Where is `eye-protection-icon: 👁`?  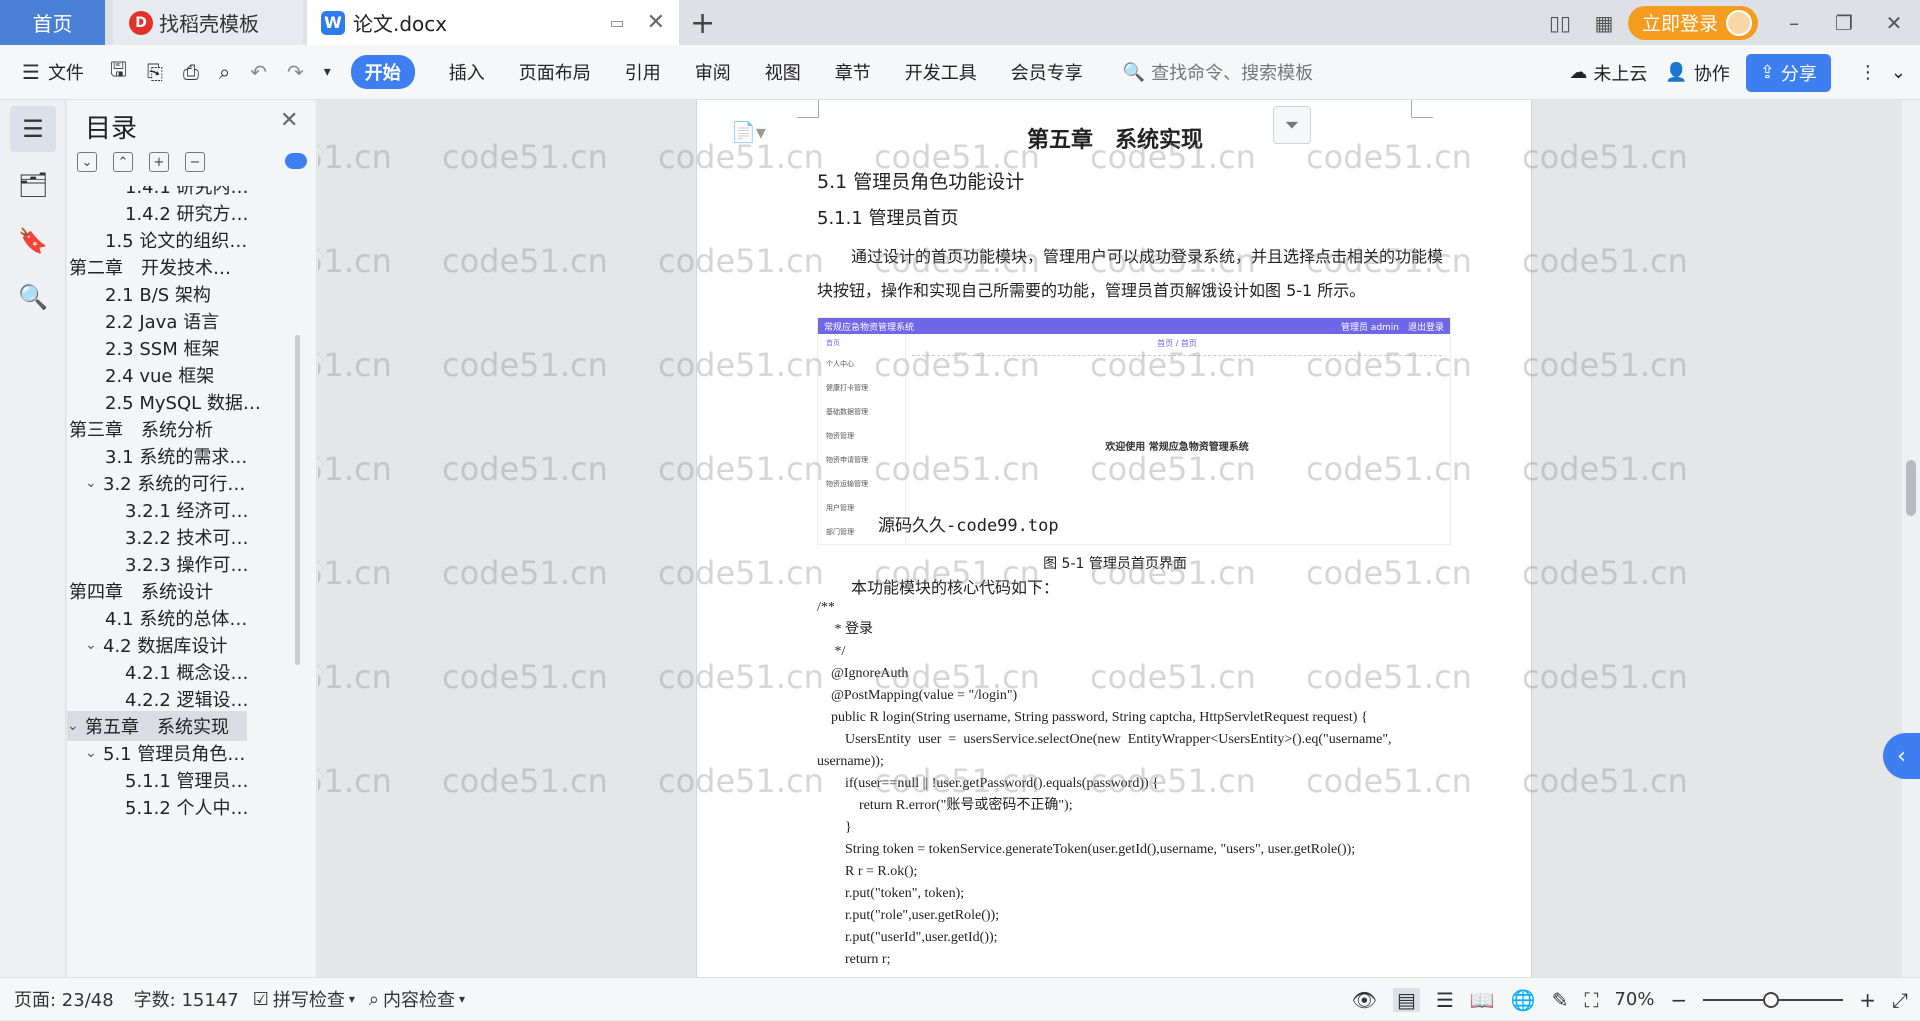
eye-protection-icon: 👁 is located at coordinates (1364, 1000).